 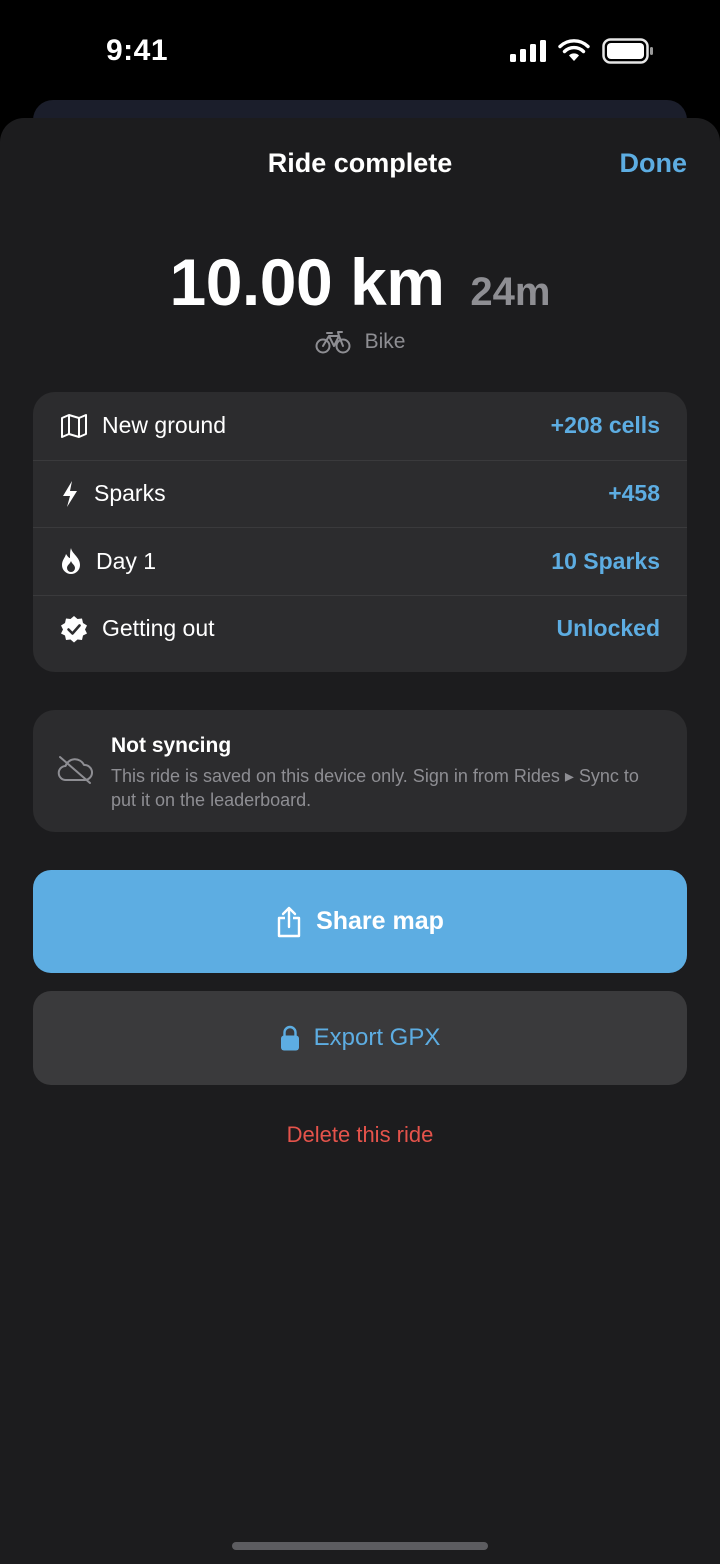 What do you see at coordinates (130, 493) in the screenshot?
I see `stat-label: Sparks` at bounding box center [130, 493].